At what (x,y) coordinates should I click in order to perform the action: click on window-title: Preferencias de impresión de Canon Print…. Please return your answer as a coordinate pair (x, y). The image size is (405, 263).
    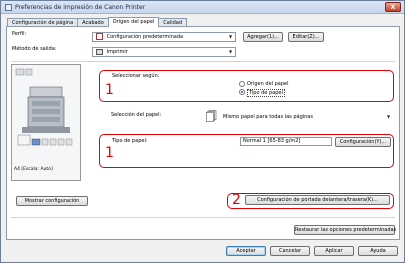
    Looking at the image, I should click on (80, 7).